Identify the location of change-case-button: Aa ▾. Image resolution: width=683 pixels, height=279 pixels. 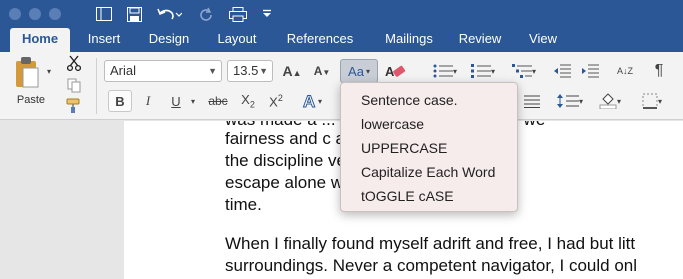
(359, 71).